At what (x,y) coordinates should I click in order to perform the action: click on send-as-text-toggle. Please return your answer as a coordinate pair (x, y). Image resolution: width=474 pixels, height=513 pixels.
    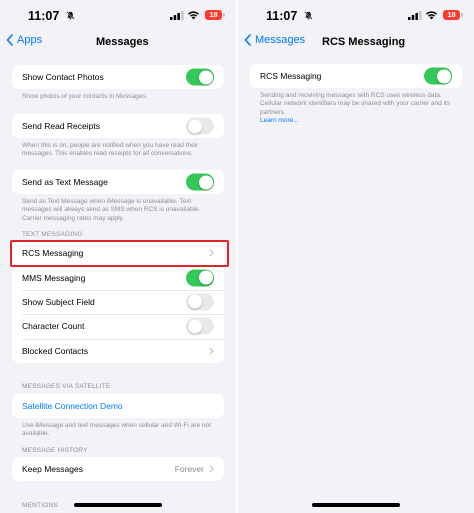
    Looking at the image, I should click on (200, 182).